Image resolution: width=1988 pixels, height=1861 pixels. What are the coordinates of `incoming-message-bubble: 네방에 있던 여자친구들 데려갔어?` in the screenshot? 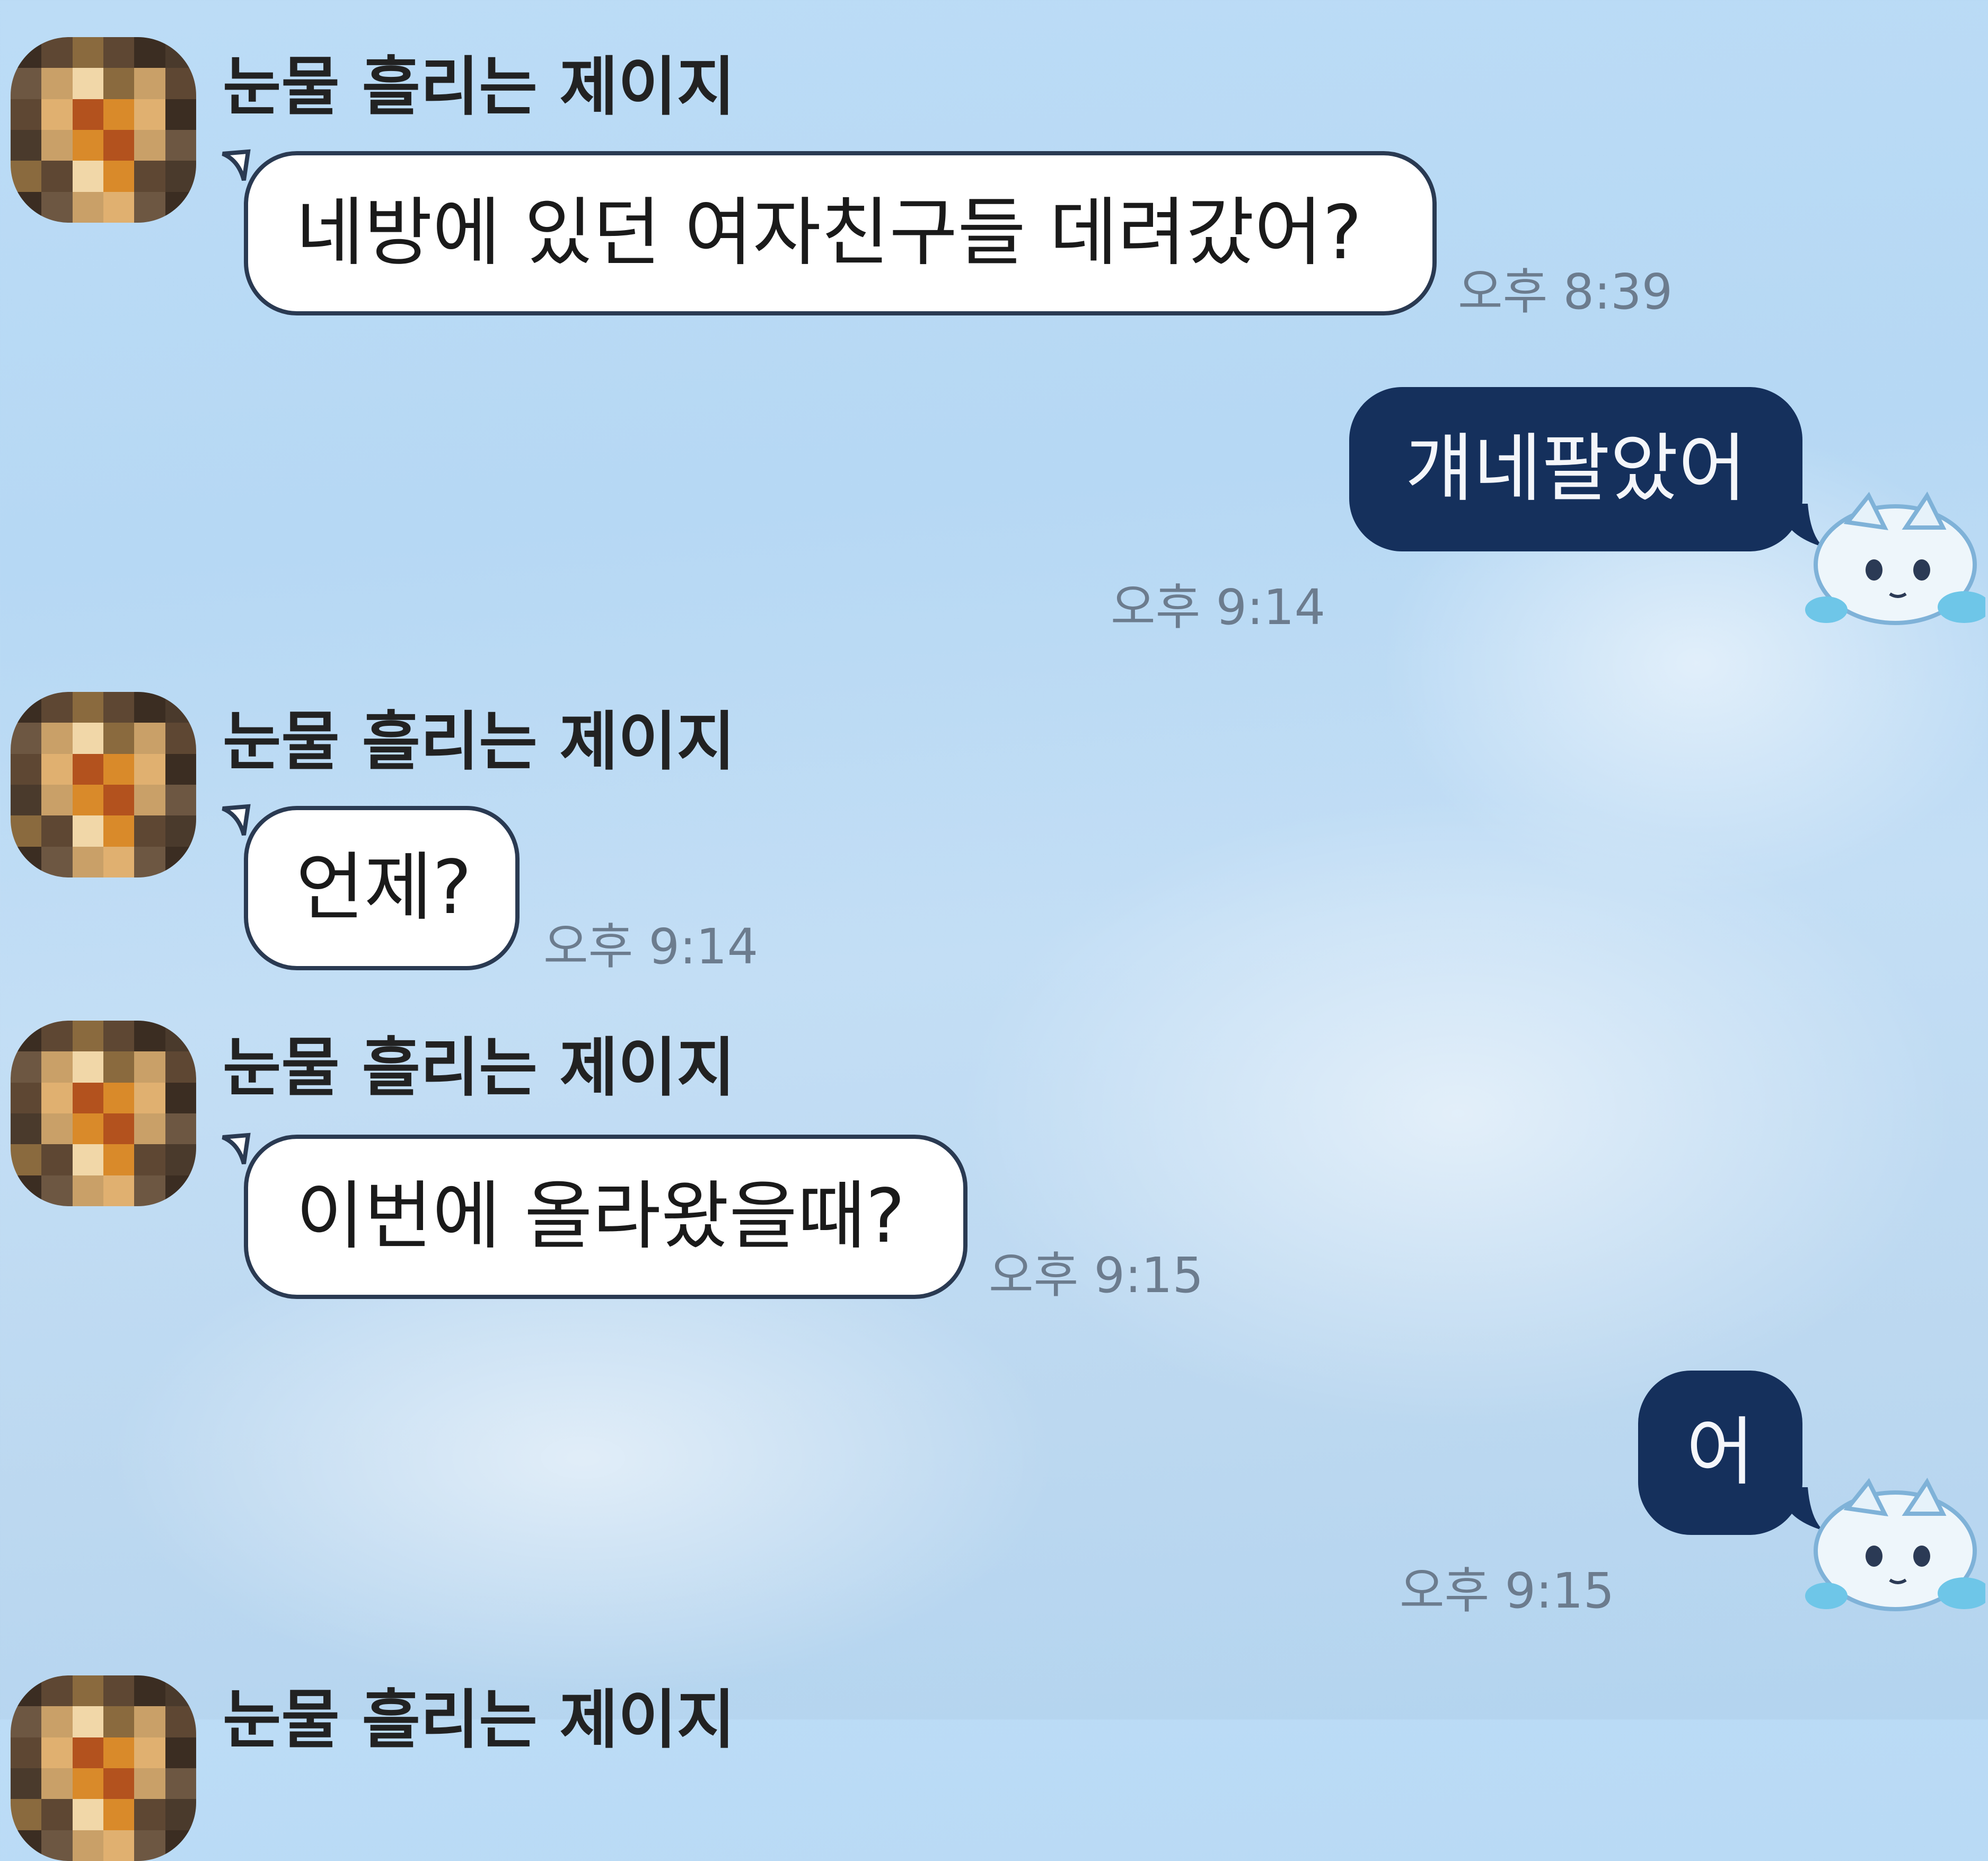 It's located at (840, 233).